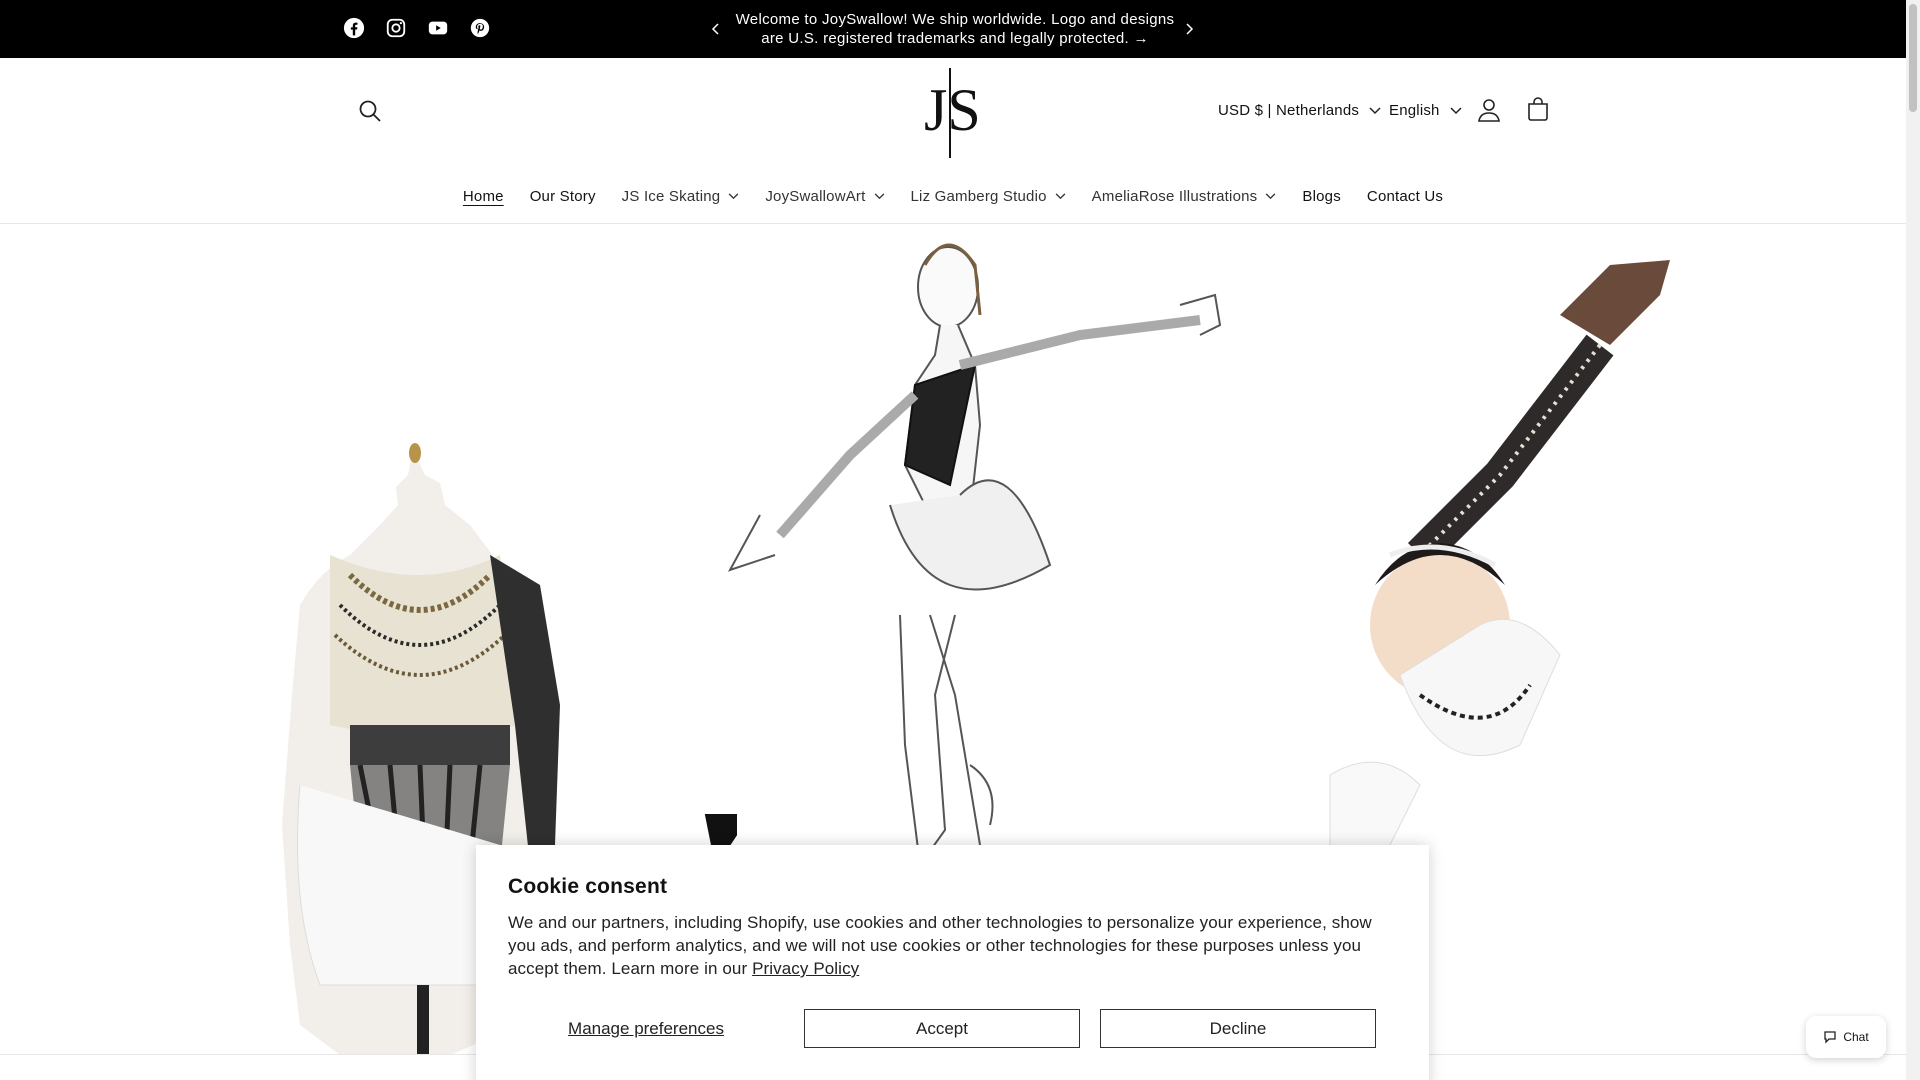  What do you see at coordinates (716, 29) in the screenshot?
I see `previous-announcement-icon` at bounding box center [716, 29].